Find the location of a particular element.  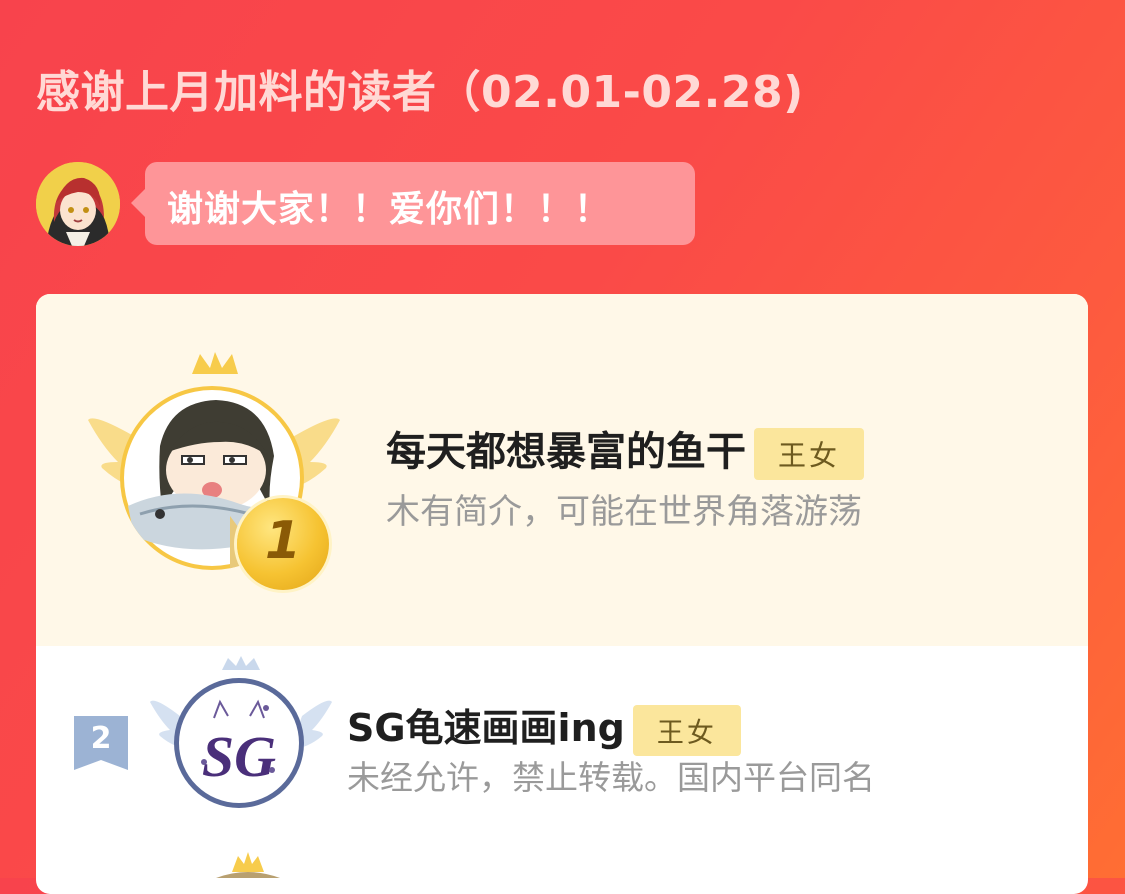

page-title: 感谢上月加料的读者（02.01-02.28) is located at coordinates (420, 92).